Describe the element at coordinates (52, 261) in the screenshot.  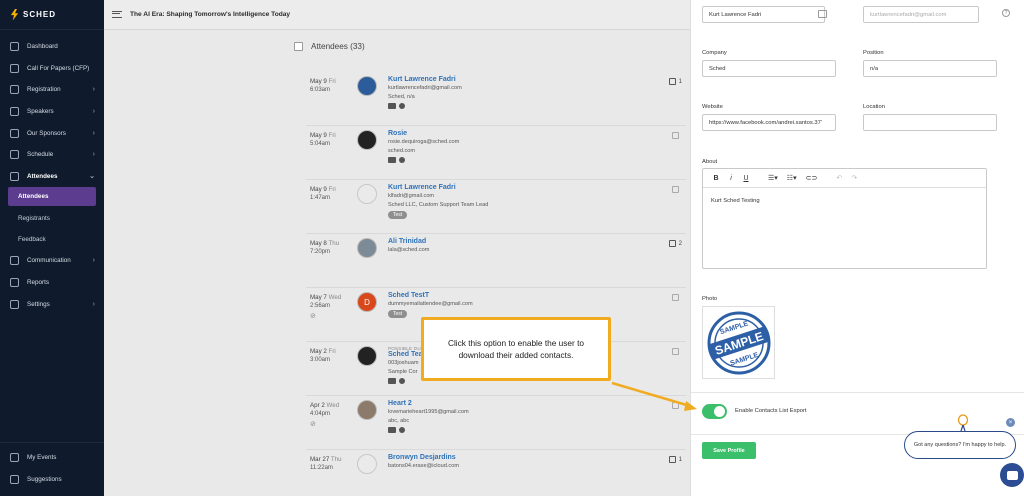
I see `sidebar-item-communication: Communication ›` at that location.